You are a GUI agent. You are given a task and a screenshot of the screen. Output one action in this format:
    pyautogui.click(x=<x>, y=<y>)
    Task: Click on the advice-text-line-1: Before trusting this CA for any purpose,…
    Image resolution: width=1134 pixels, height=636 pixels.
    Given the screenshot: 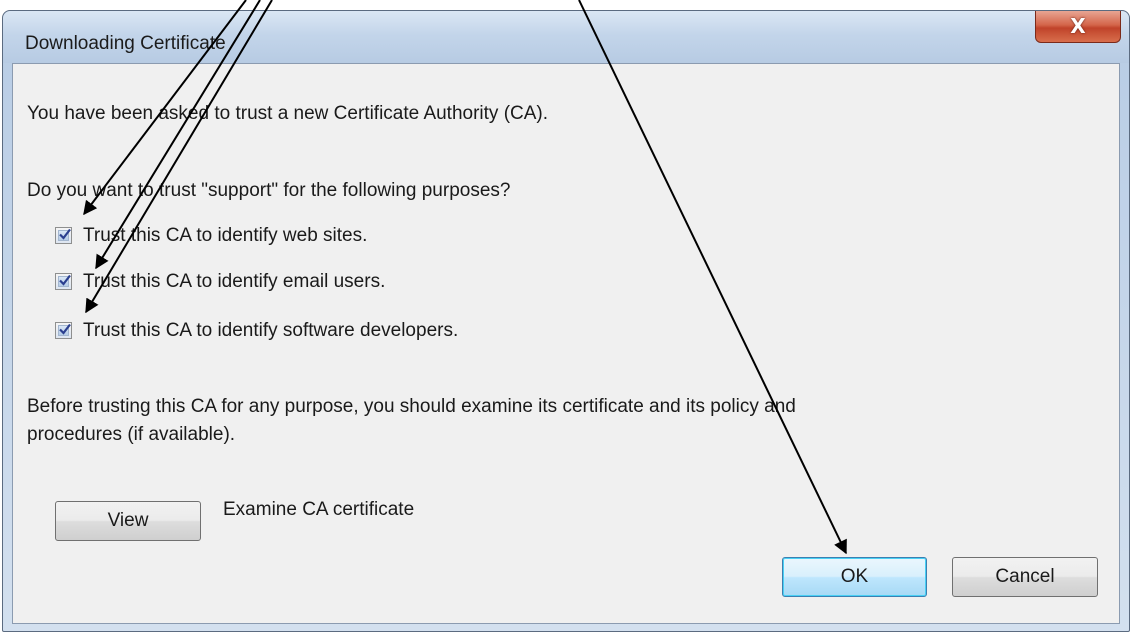 What is the action you would take?
    pyautogui.click(x=411, y=406)
    